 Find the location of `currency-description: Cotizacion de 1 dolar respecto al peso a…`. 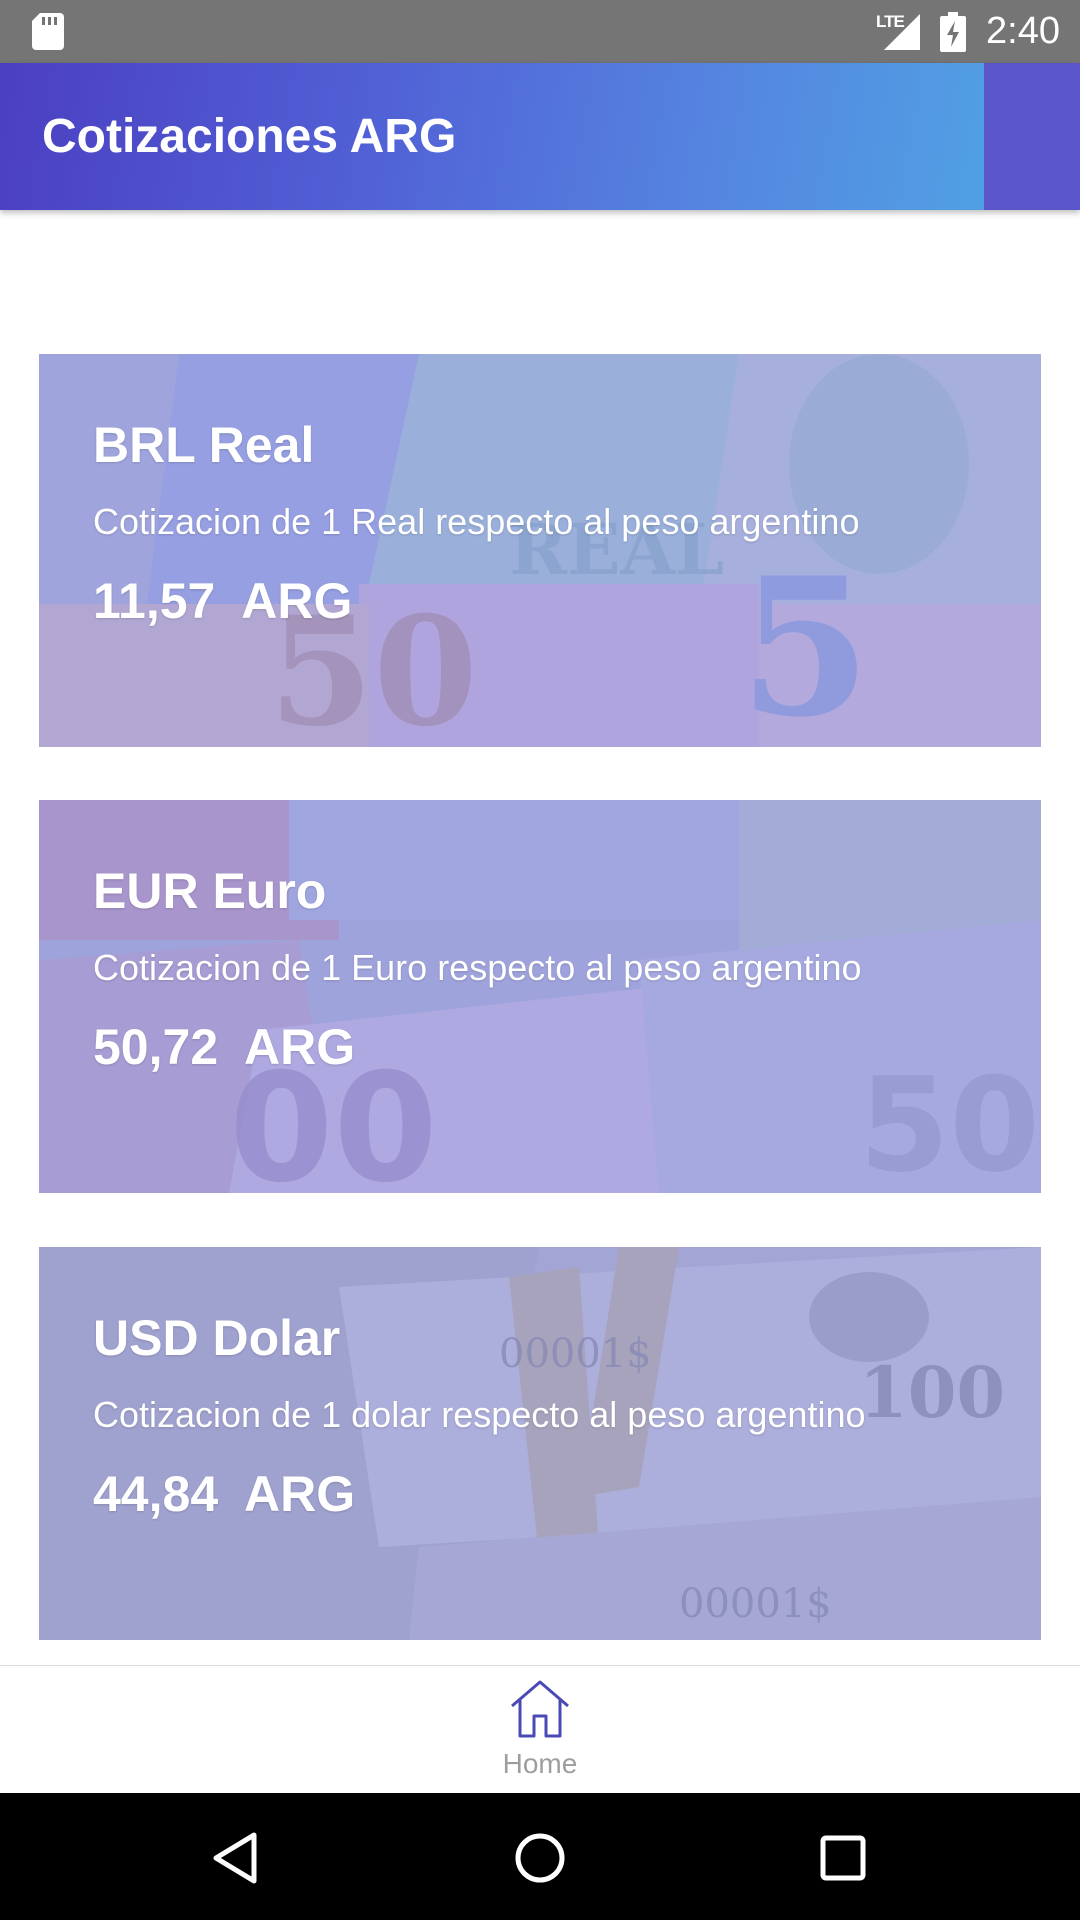

currency-description: Cotizacion de 1 dolar respecto al peso a… is located at coordinates (479, 1414).